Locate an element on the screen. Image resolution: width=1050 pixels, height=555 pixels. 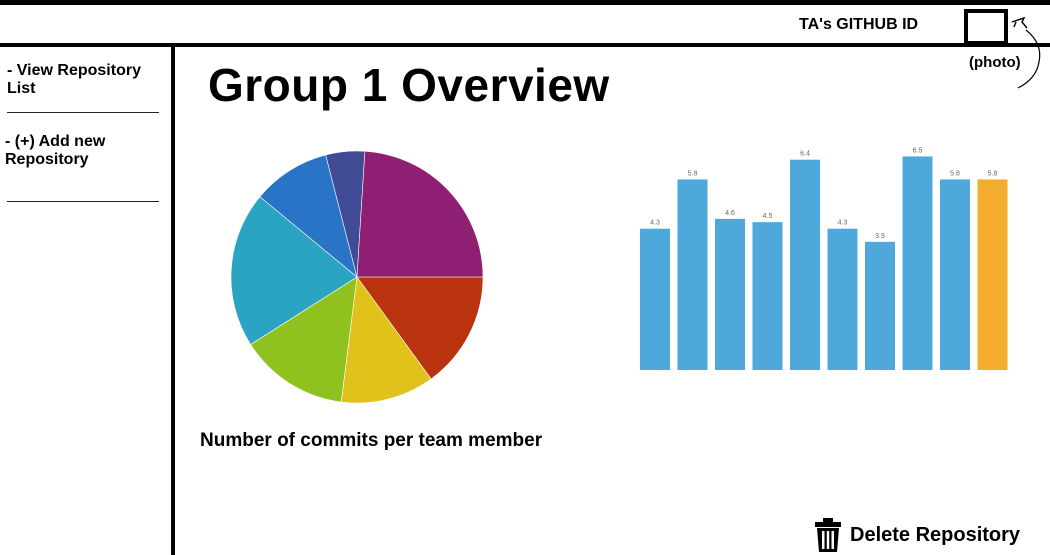
bar-value-label: 3.9 is located at coordinates (880, 236).